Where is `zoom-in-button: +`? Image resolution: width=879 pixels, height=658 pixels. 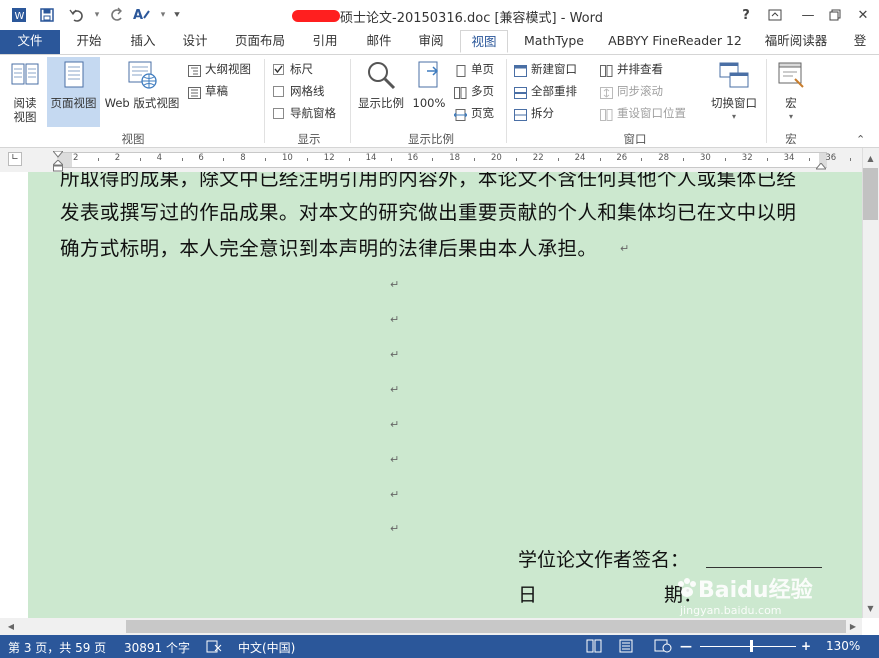
zoom-in-button: + is located at coordinates (806, 646).